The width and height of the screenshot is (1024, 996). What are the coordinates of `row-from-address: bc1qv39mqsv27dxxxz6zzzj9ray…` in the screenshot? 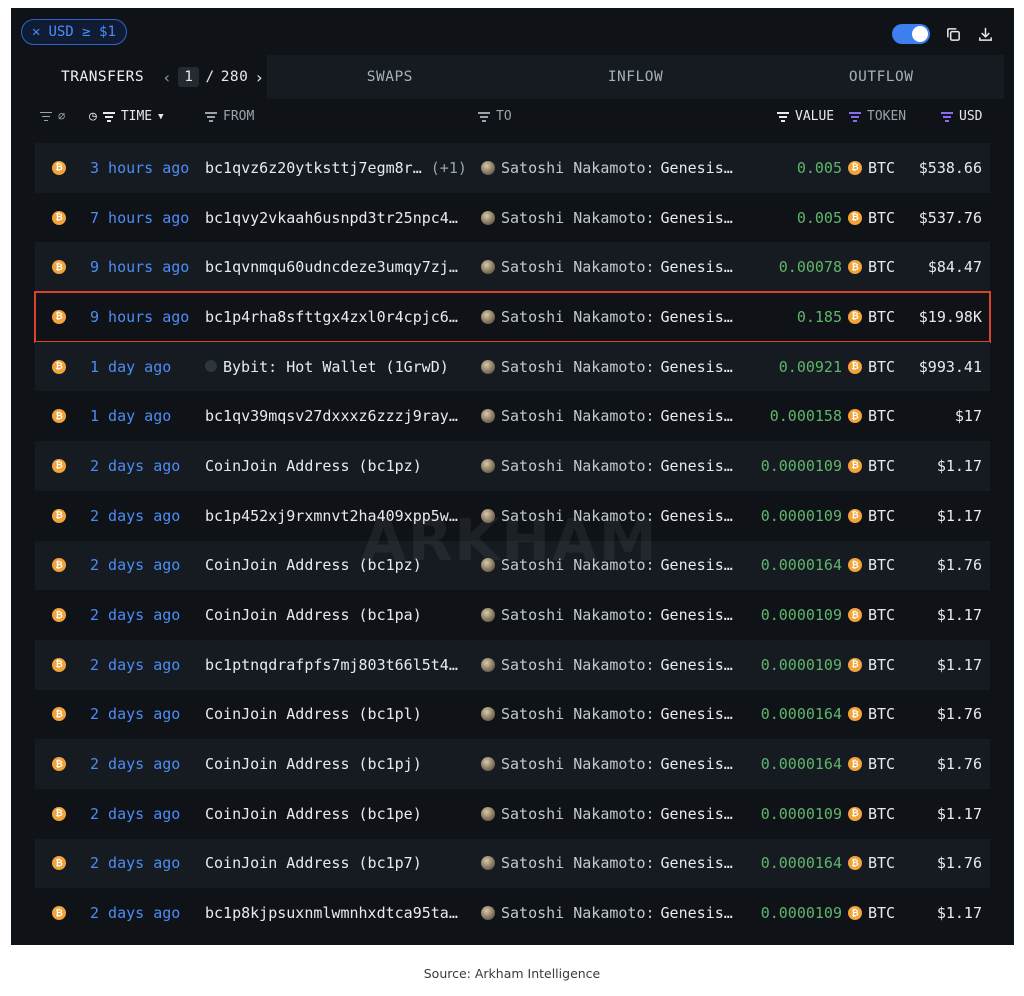 It's located at (336, 416).